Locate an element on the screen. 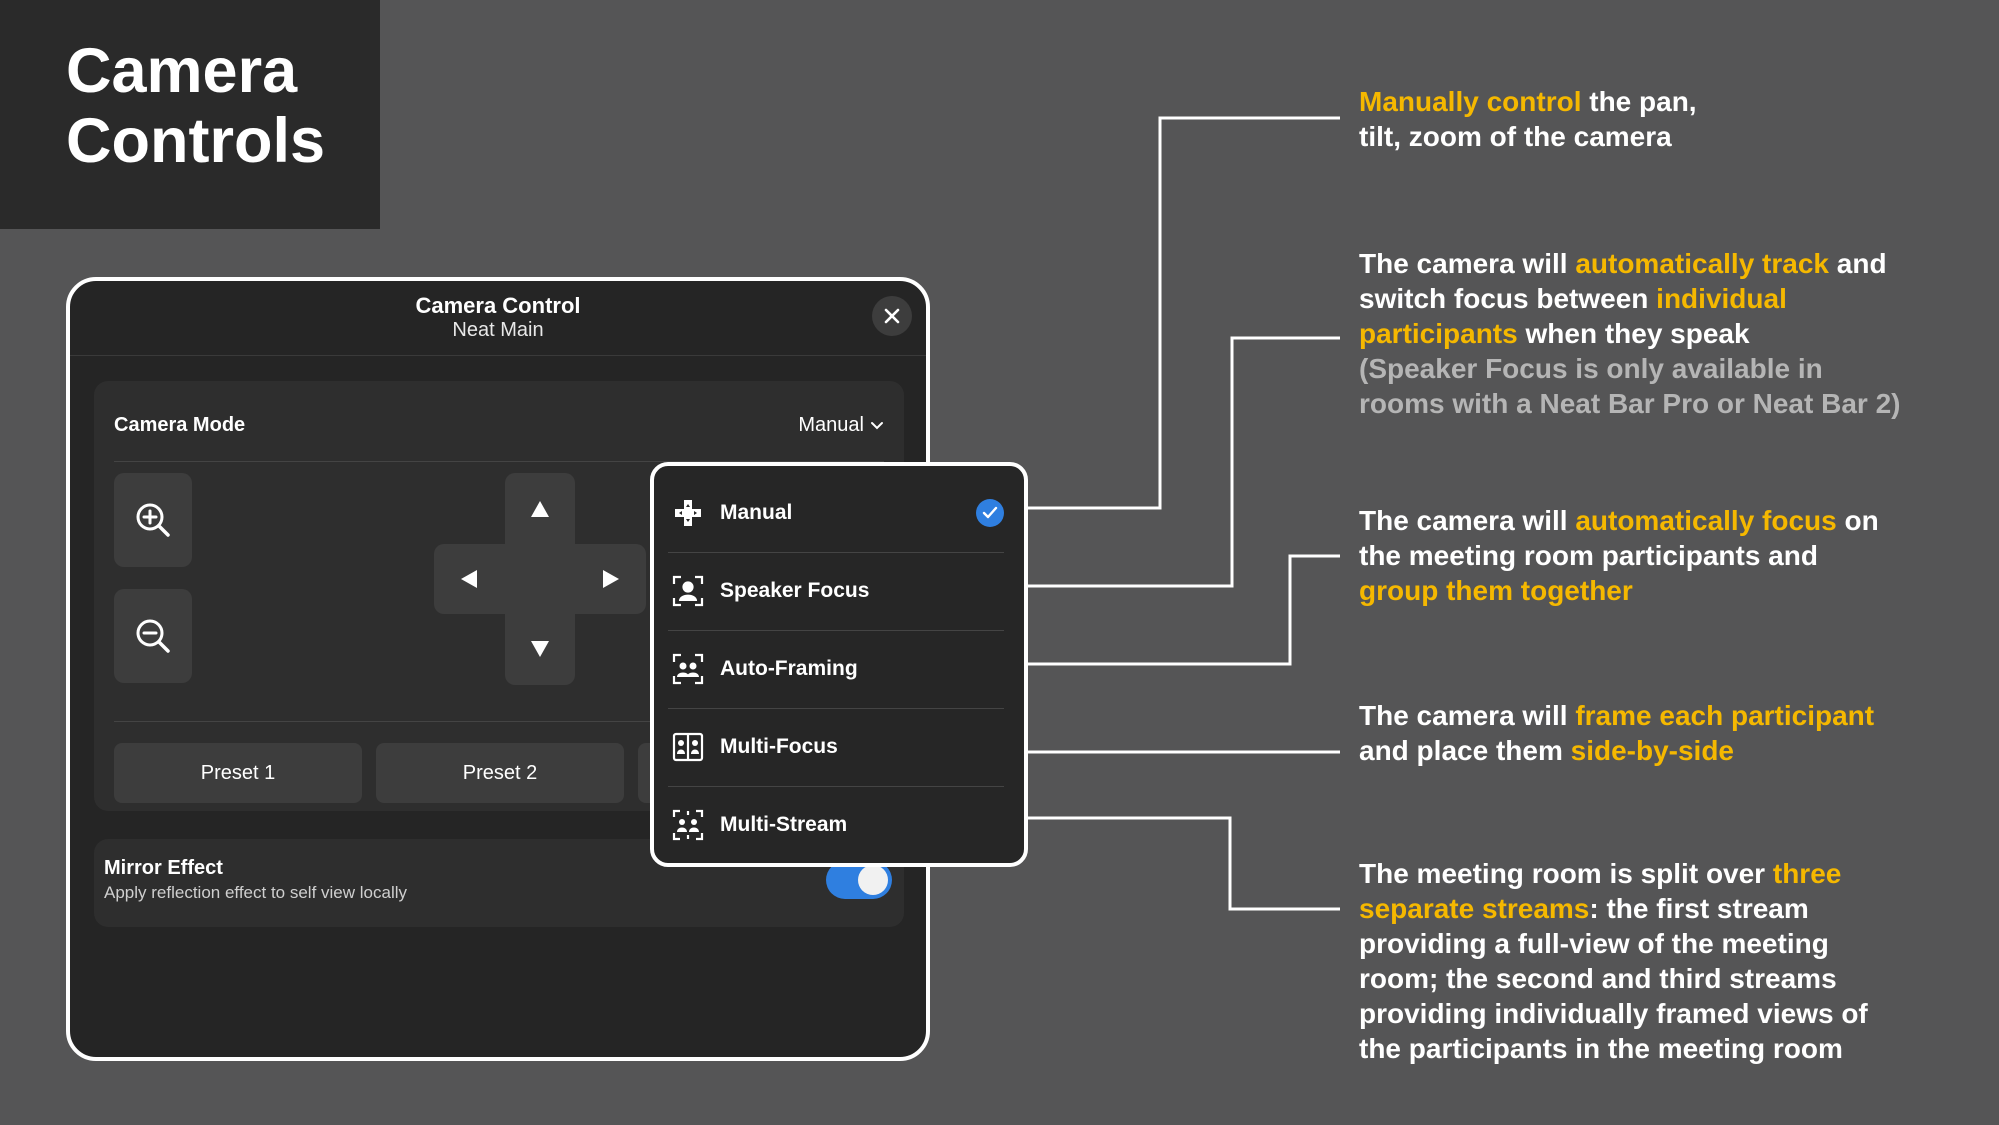  menu-item-speaker-focus: Speaker Focus is located at coordinates (836, 591).